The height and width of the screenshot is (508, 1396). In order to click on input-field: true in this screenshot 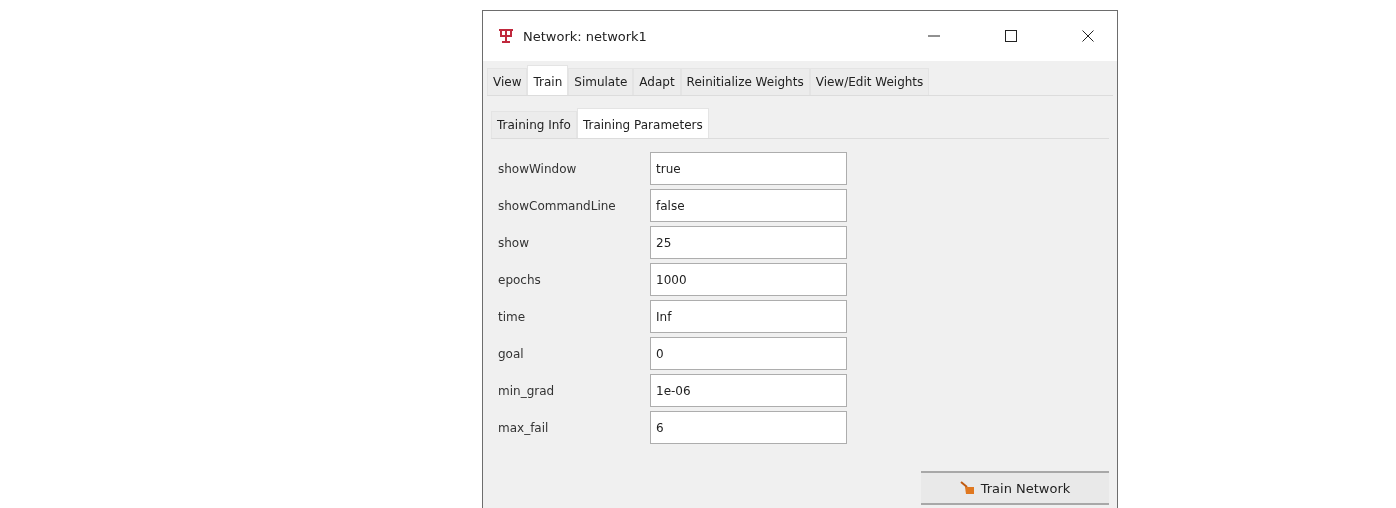, I will do `click(748, 168)`.